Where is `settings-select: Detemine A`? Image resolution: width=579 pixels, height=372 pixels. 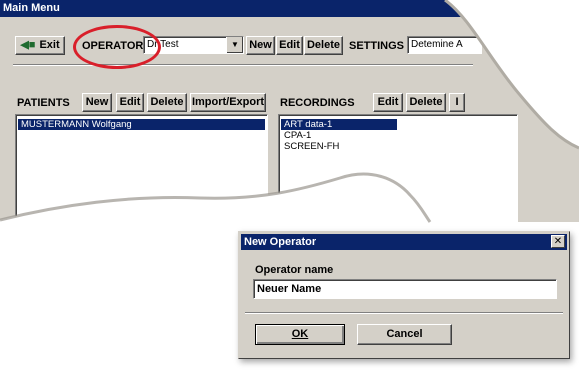 settings-select: Detemine A is located at coordinates (444, 45).